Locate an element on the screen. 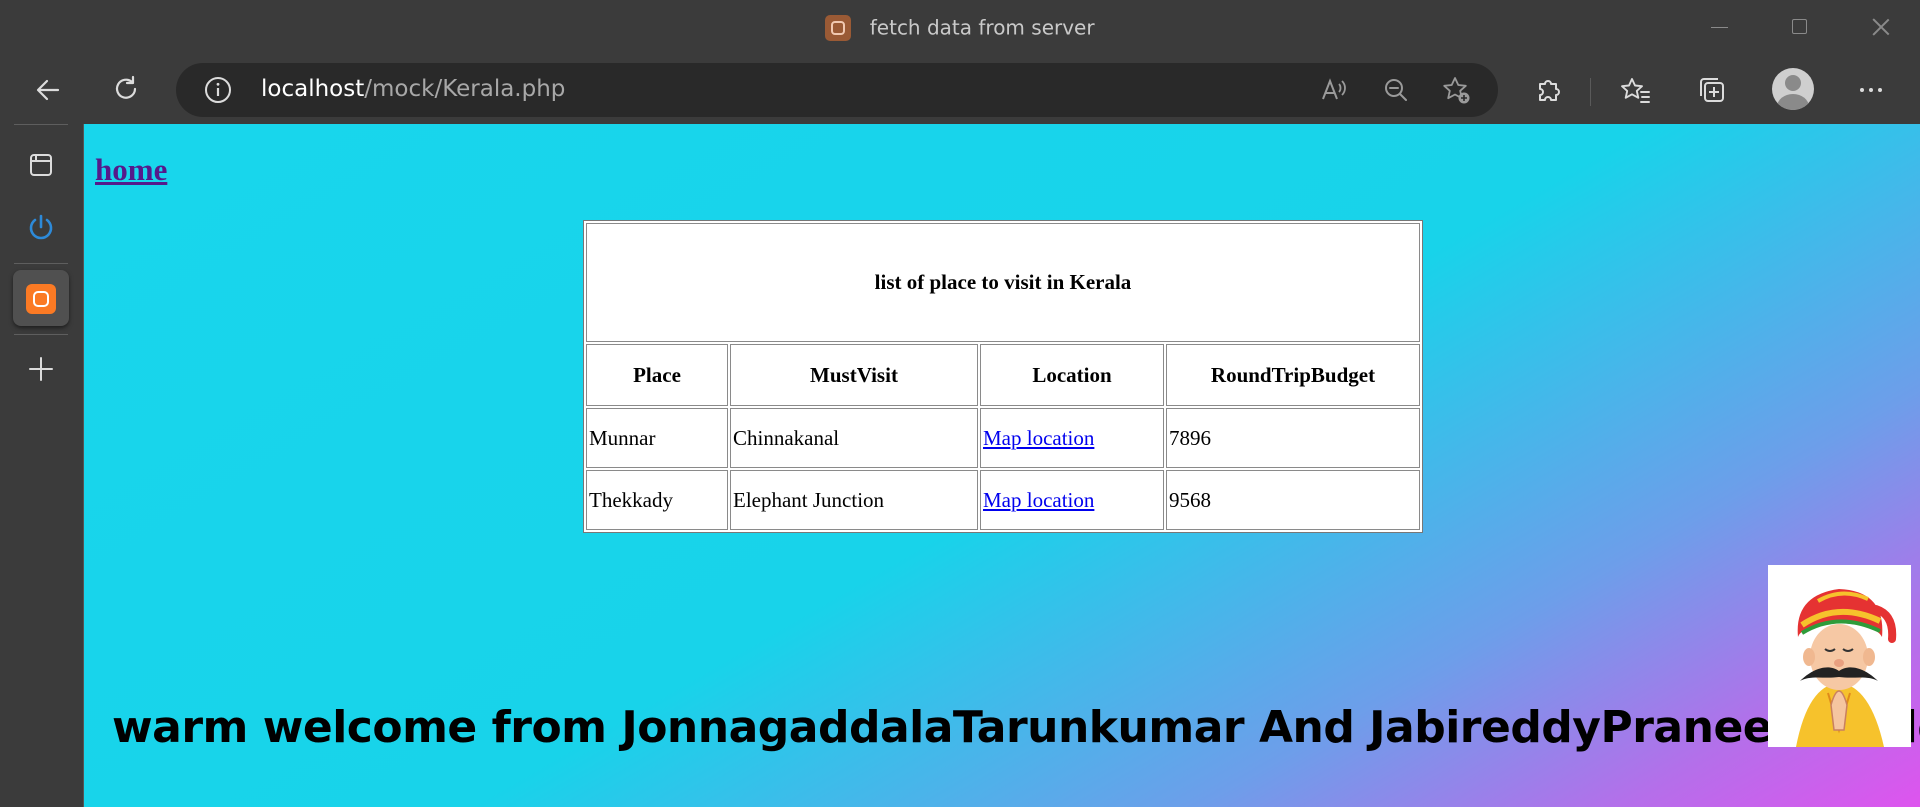 The image size is (1920, 807). close-button is located at coordinates (1881, 27).